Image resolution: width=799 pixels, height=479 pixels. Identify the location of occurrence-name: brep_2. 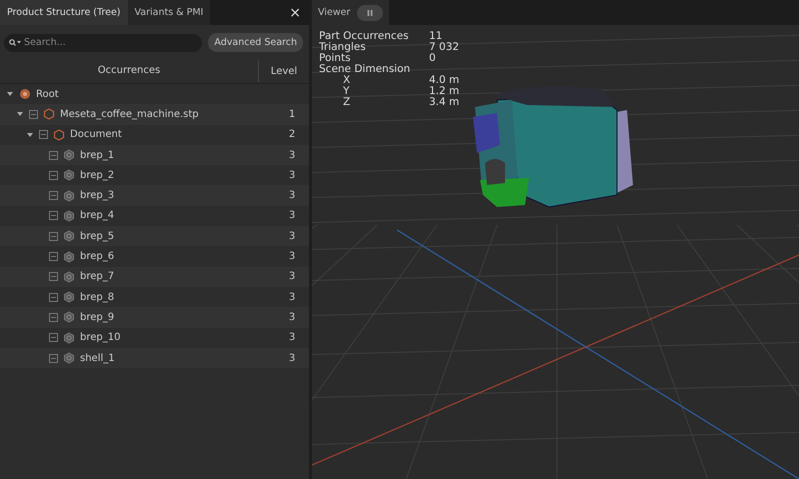
(97, 175).